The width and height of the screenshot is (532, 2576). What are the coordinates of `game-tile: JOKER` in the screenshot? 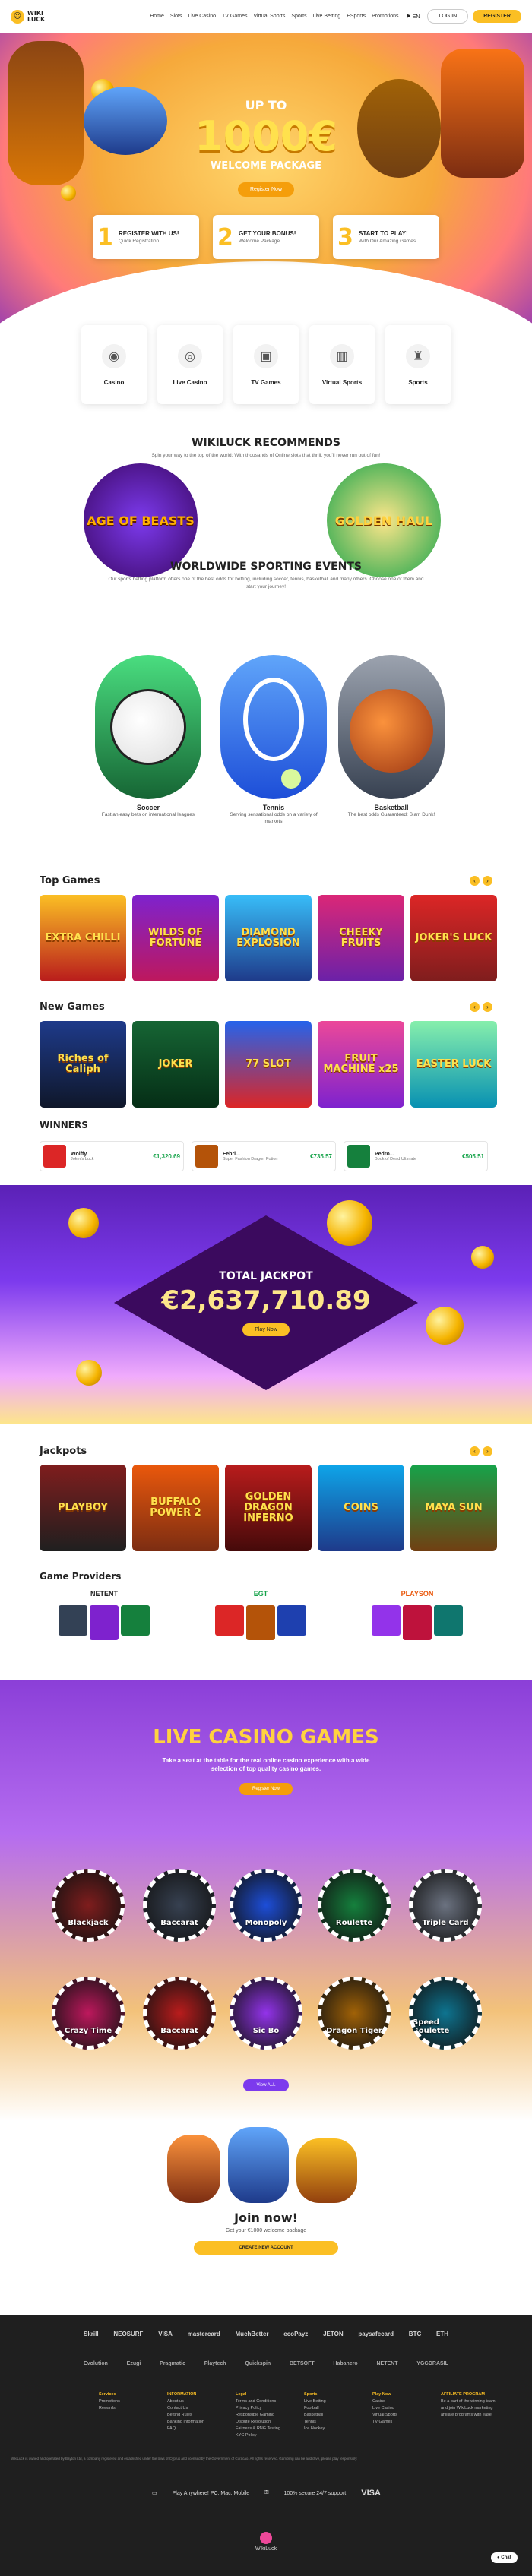 It's located at (175, 1064).